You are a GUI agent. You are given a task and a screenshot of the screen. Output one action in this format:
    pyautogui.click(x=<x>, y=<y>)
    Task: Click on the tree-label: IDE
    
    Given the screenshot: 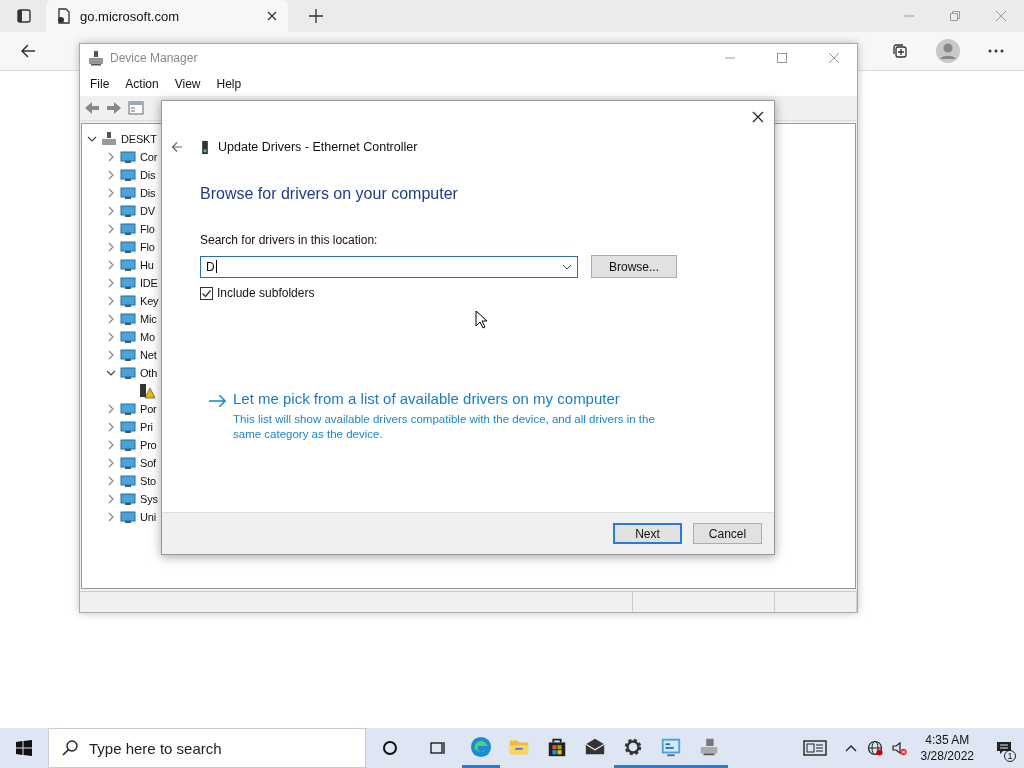 What is the action you would take?
    pyautogui.click(x=149, y=283)
    